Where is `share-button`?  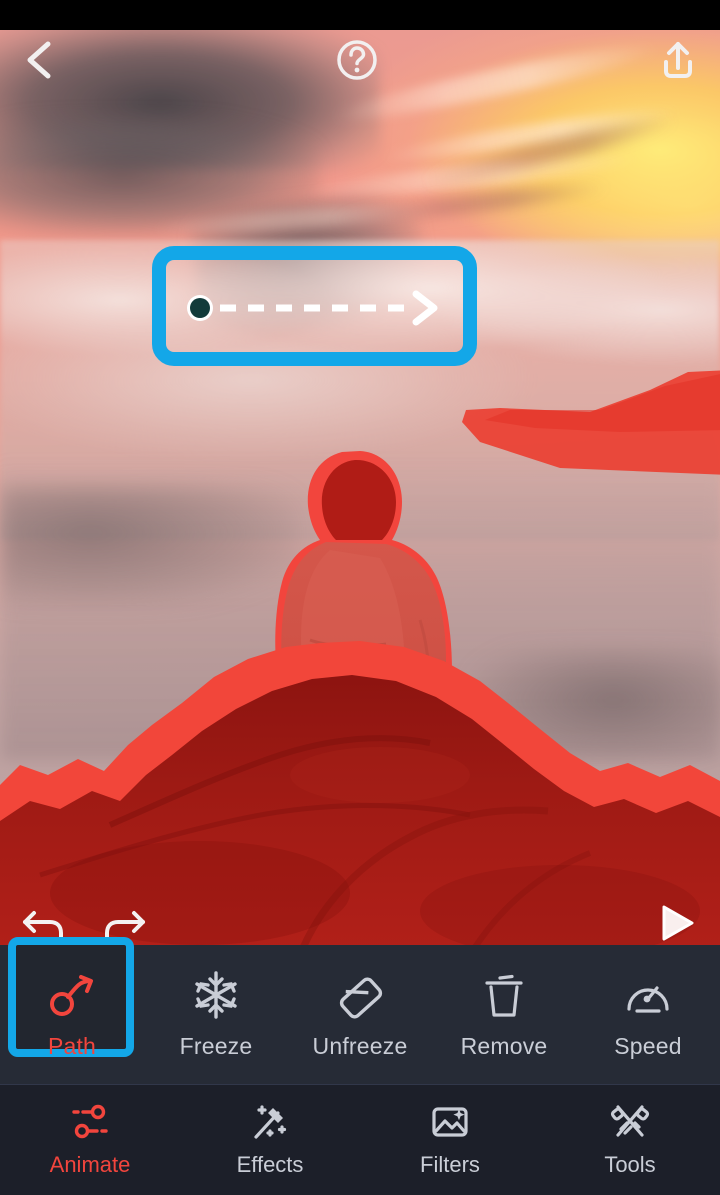
share-button is located at coordinates (678, 60).